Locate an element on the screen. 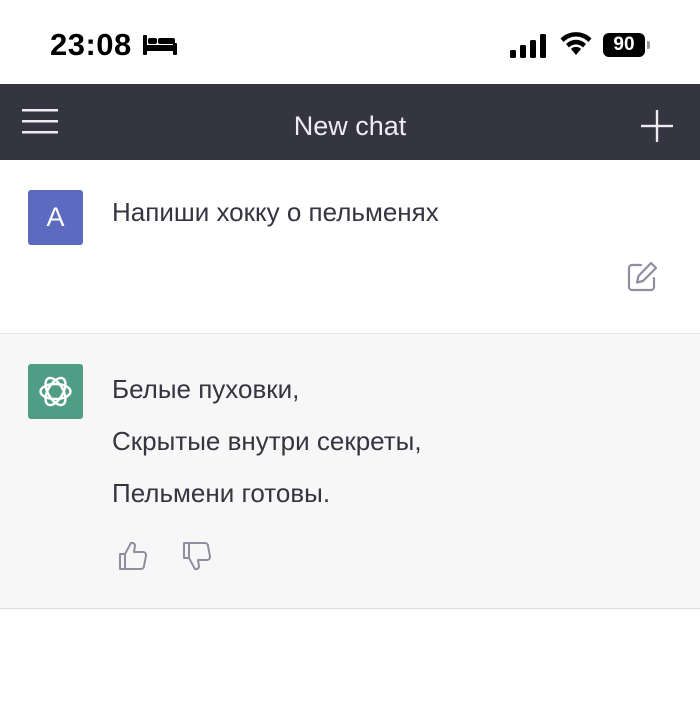  nav-bar: New chat is located at coordinates (350, 122).